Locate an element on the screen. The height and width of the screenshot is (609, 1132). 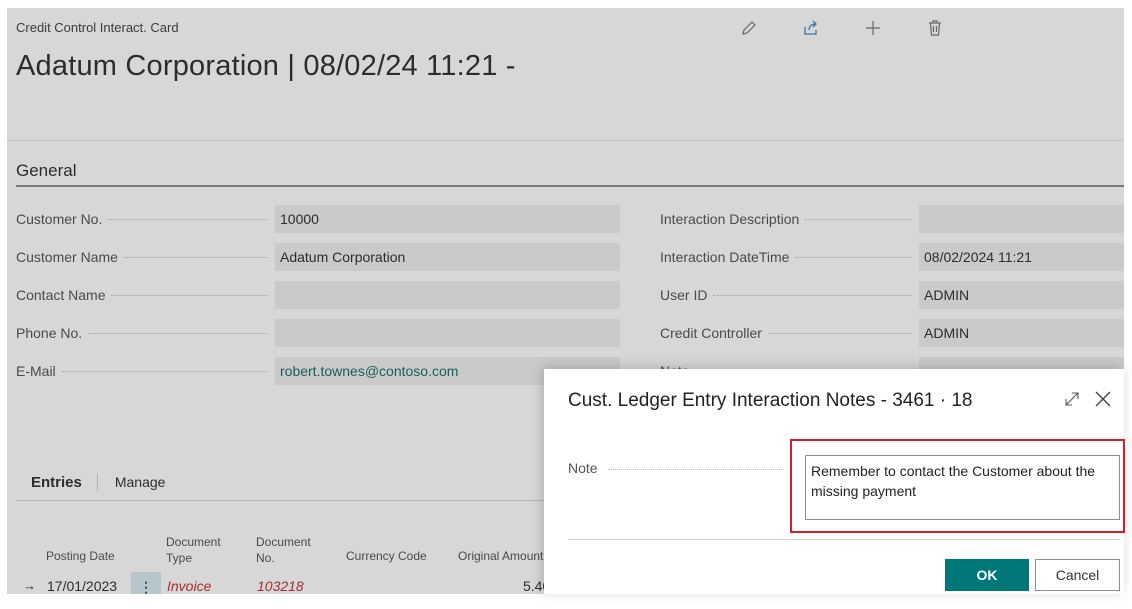
close-icon is located at coordinates (1103, 399).